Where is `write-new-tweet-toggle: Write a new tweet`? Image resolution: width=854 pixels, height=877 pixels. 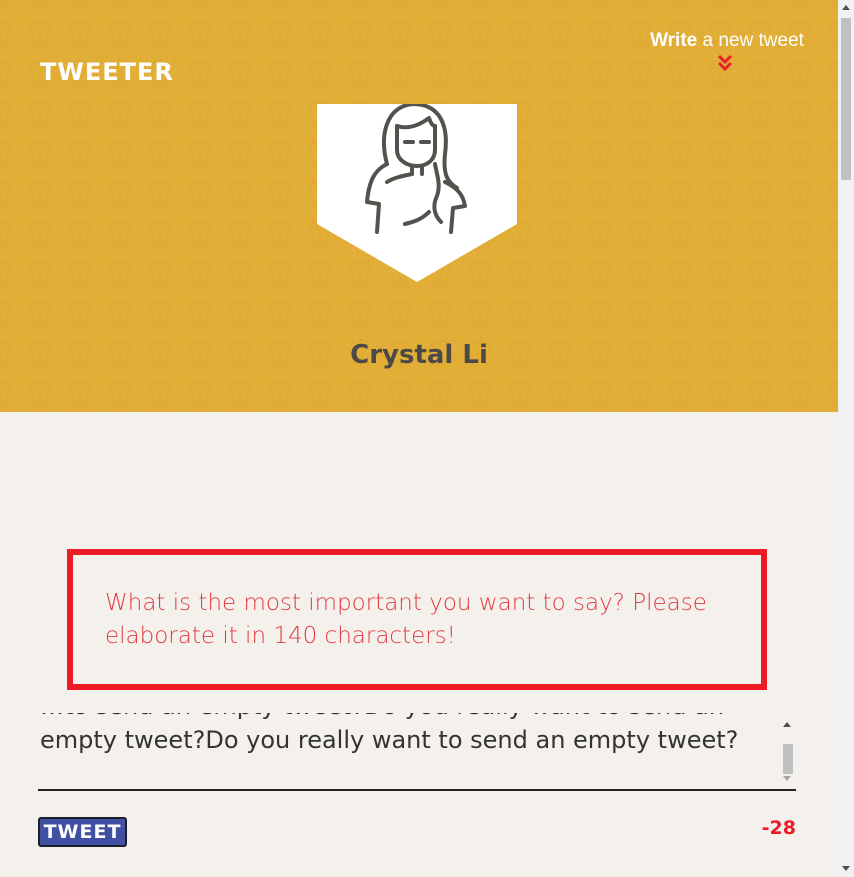 write-new-tweet-toggle: Write a new tweet is located at coordinates (727, 41).